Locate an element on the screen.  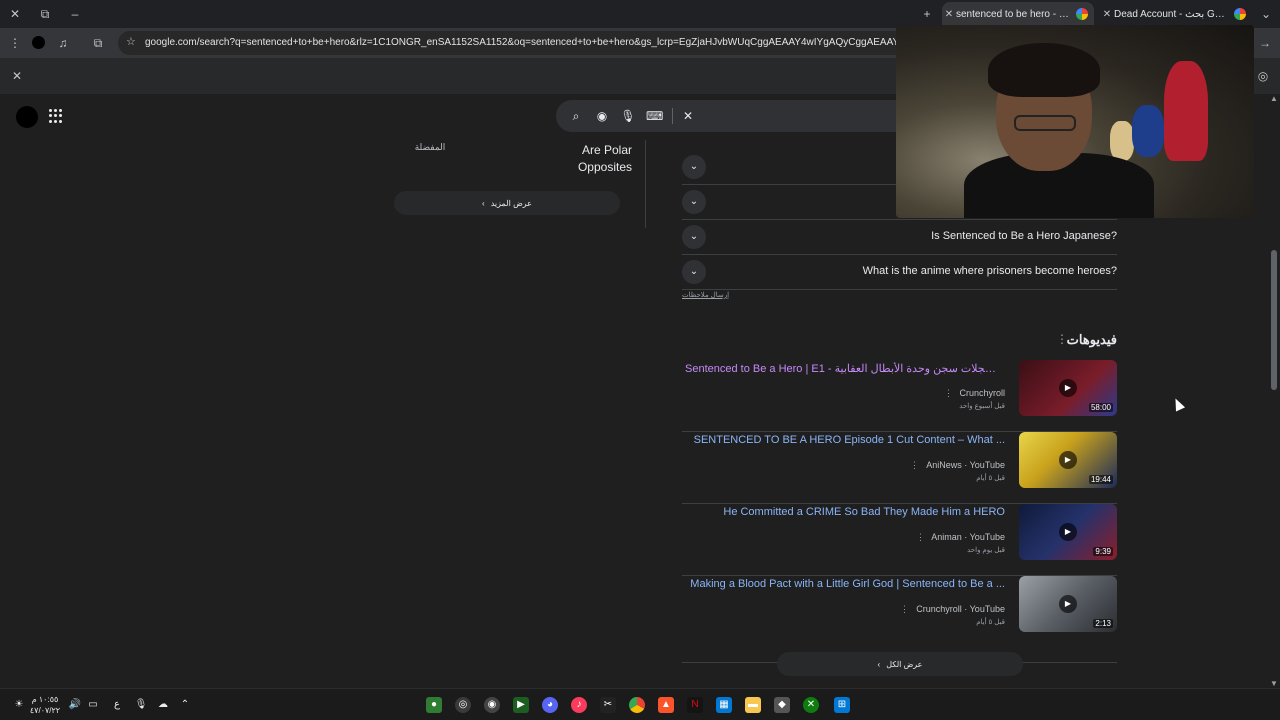
forward-arrow-icon: → is located at coordinates (1265, 43).